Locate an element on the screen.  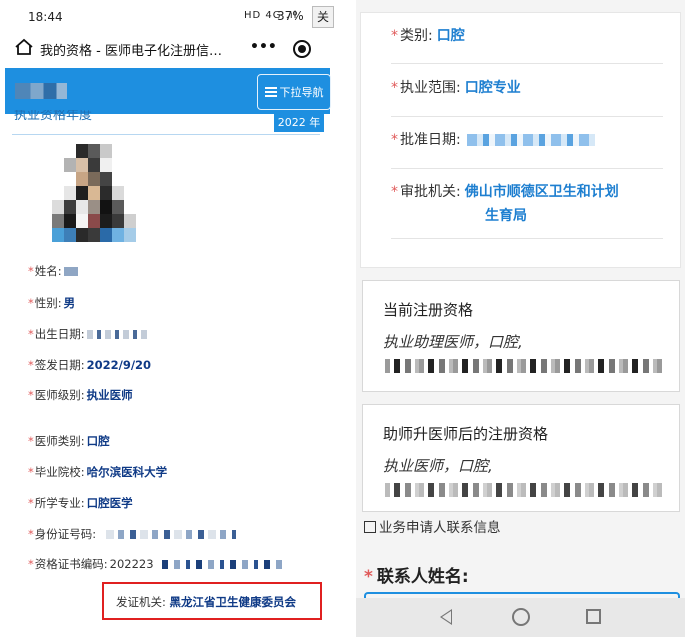
home-icon is located at coordinates (24, 47).